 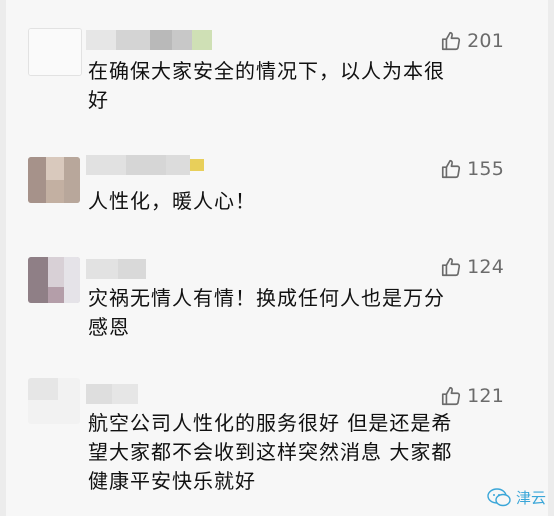 I want to click on comment-text: 灾祸无情人有情！换成任何人也是万分 感恩, so click(x=266, y=312).